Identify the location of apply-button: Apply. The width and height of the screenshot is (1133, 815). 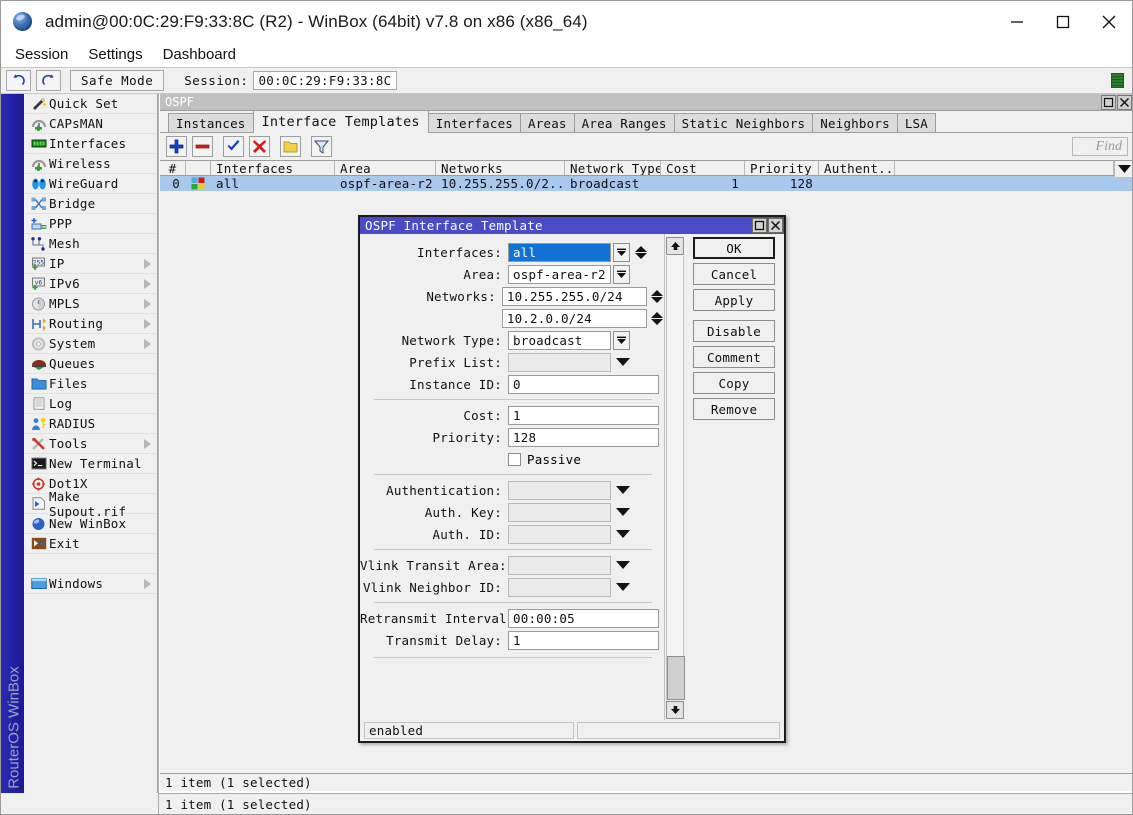
(734, 300).